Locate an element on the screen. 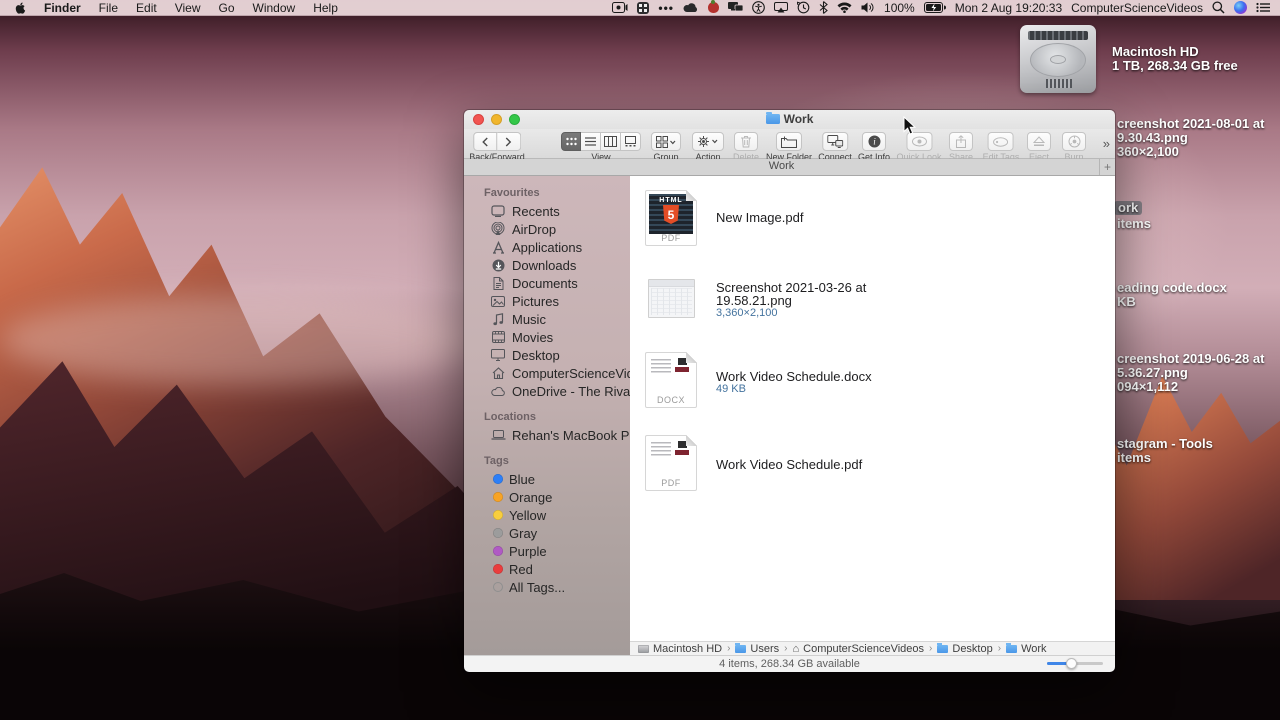 Image resolution: width=1280 pixels, height=720 pixels. home-icon: ⌂ is located at coordinates (796, 648).